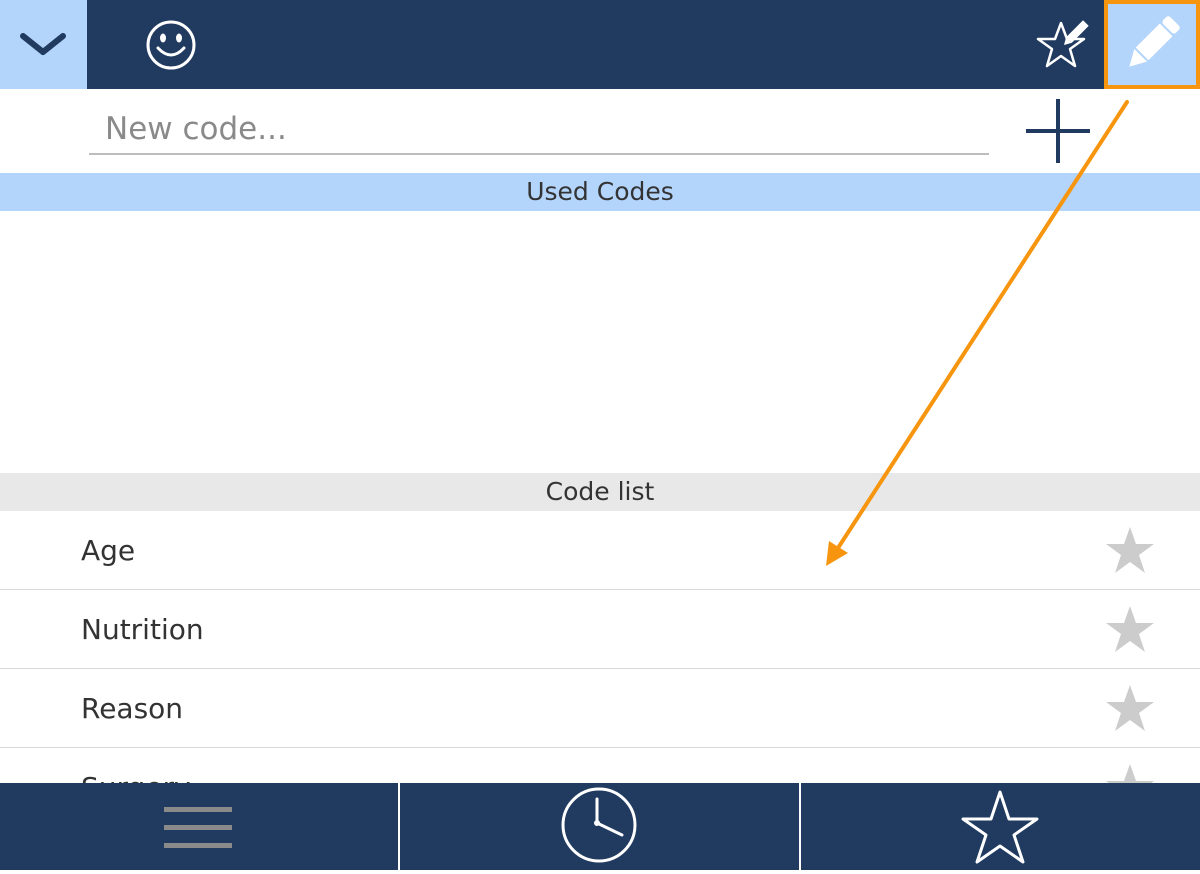 The image size is (1200, 874). What do you see at coordinates (600, 492) in the screenshot?
I see `code-list-header: Code list` at bounding box center [600, 492].